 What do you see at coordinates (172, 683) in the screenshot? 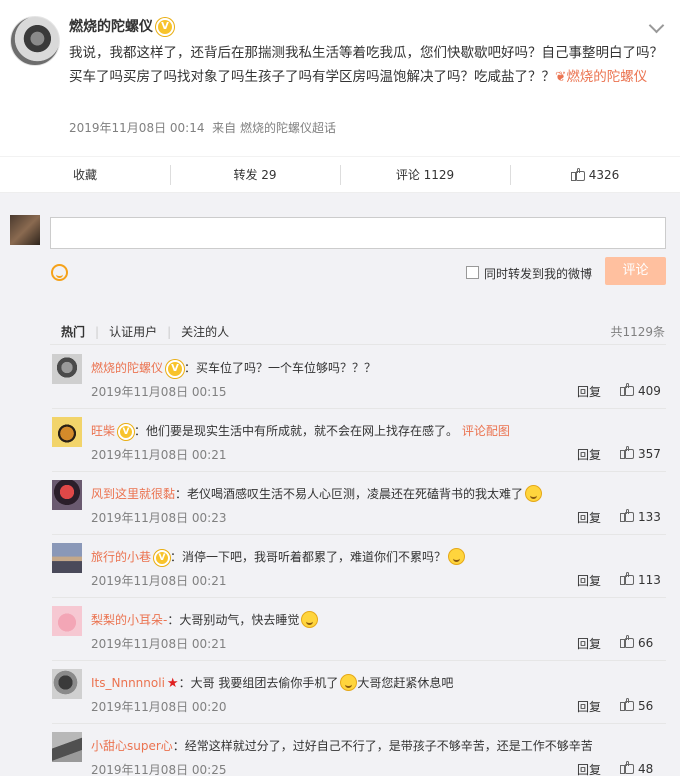
I see `member-star-icon: ★` at bounding box center [172, 683].